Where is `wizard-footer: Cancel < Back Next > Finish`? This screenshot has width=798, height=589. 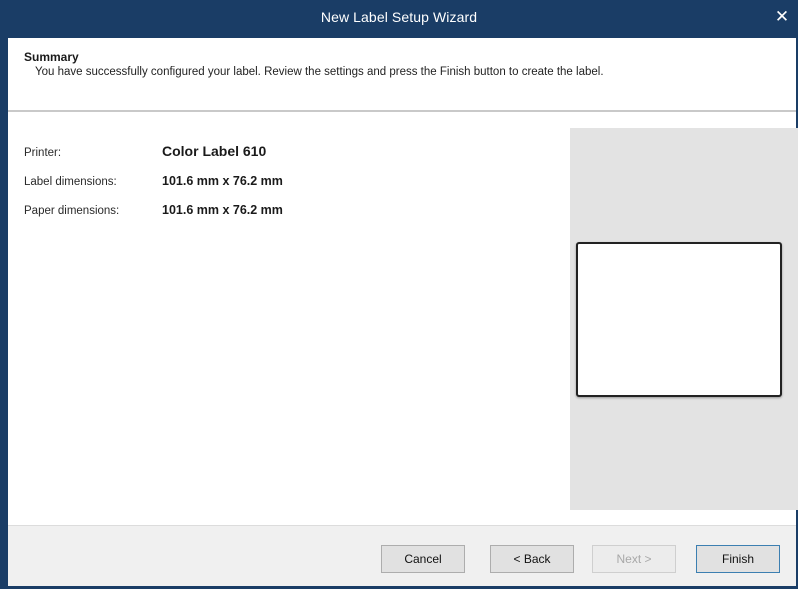
wizard-footer: Cancel < Back Next > Finish is located at coordinates (402, 555).